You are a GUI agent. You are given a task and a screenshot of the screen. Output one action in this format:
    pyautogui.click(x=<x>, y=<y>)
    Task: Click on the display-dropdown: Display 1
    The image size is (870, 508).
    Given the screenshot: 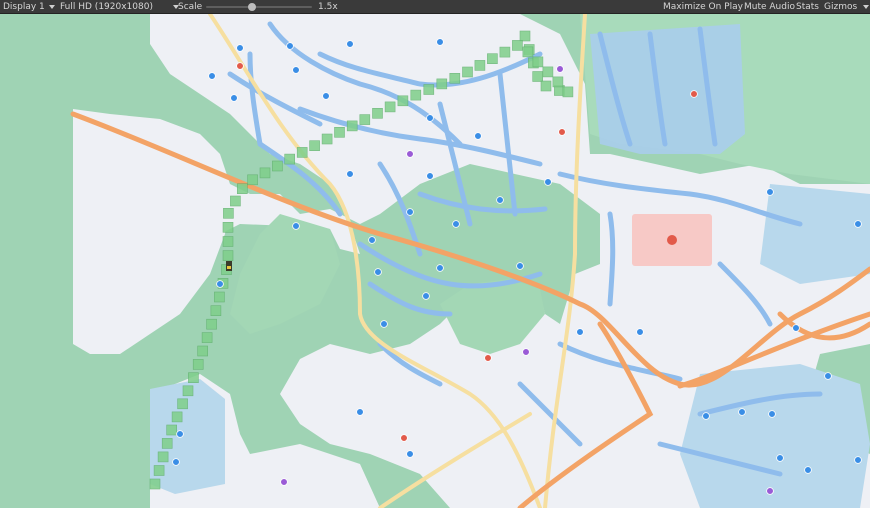 What is the action you would take?
    pyautogui.click(x=29, y=7)
    